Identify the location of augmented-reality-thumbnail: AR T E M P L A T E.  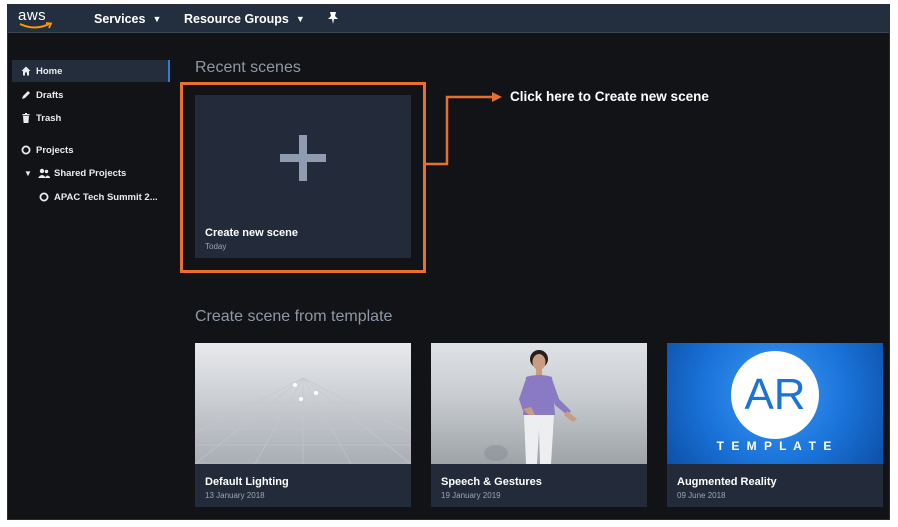
(775, 403).